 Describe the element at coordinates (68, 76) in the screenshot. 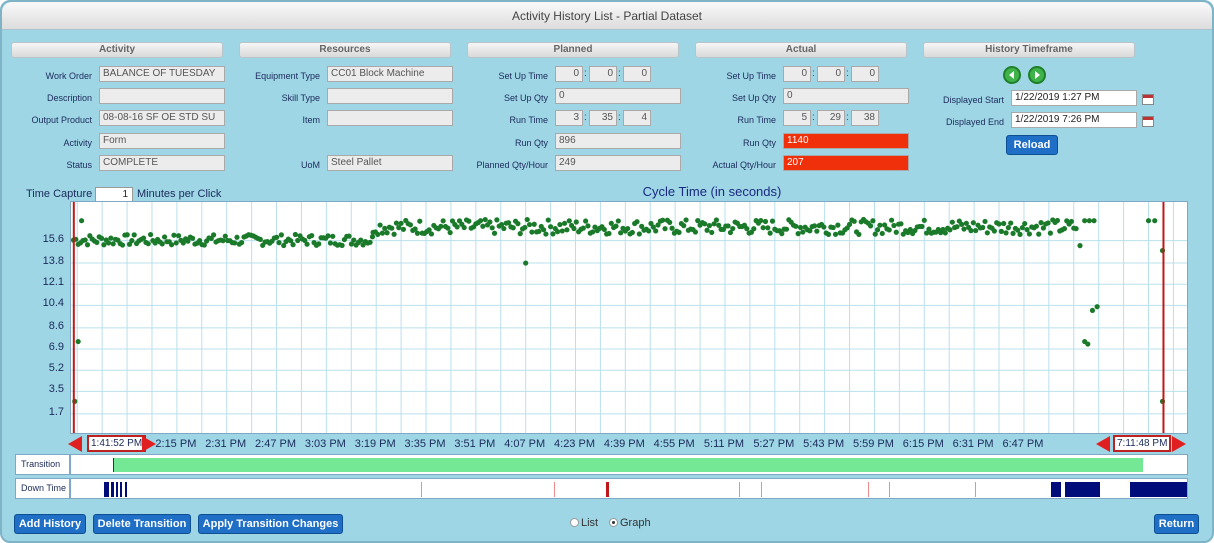

I see `work-order-label: Work Order` at that location.